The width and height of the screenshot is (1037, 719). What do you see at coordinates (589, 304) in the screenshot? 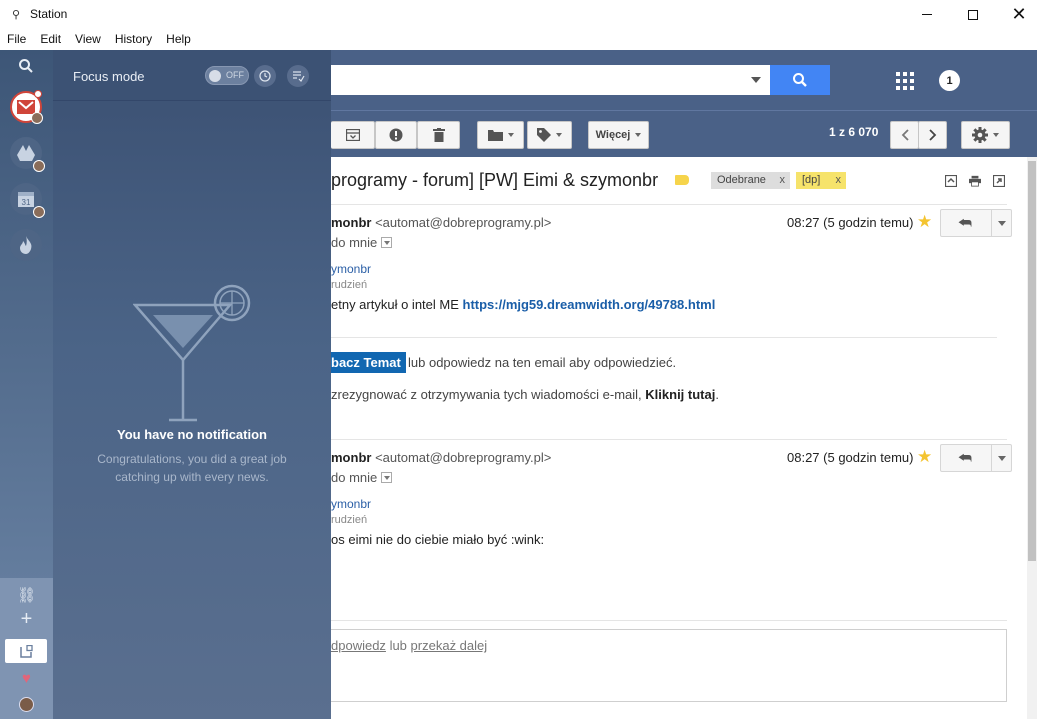
I see `article-link: https://mjg59.dreamwidth.org/49788.html` at bounding box center [589, 304].